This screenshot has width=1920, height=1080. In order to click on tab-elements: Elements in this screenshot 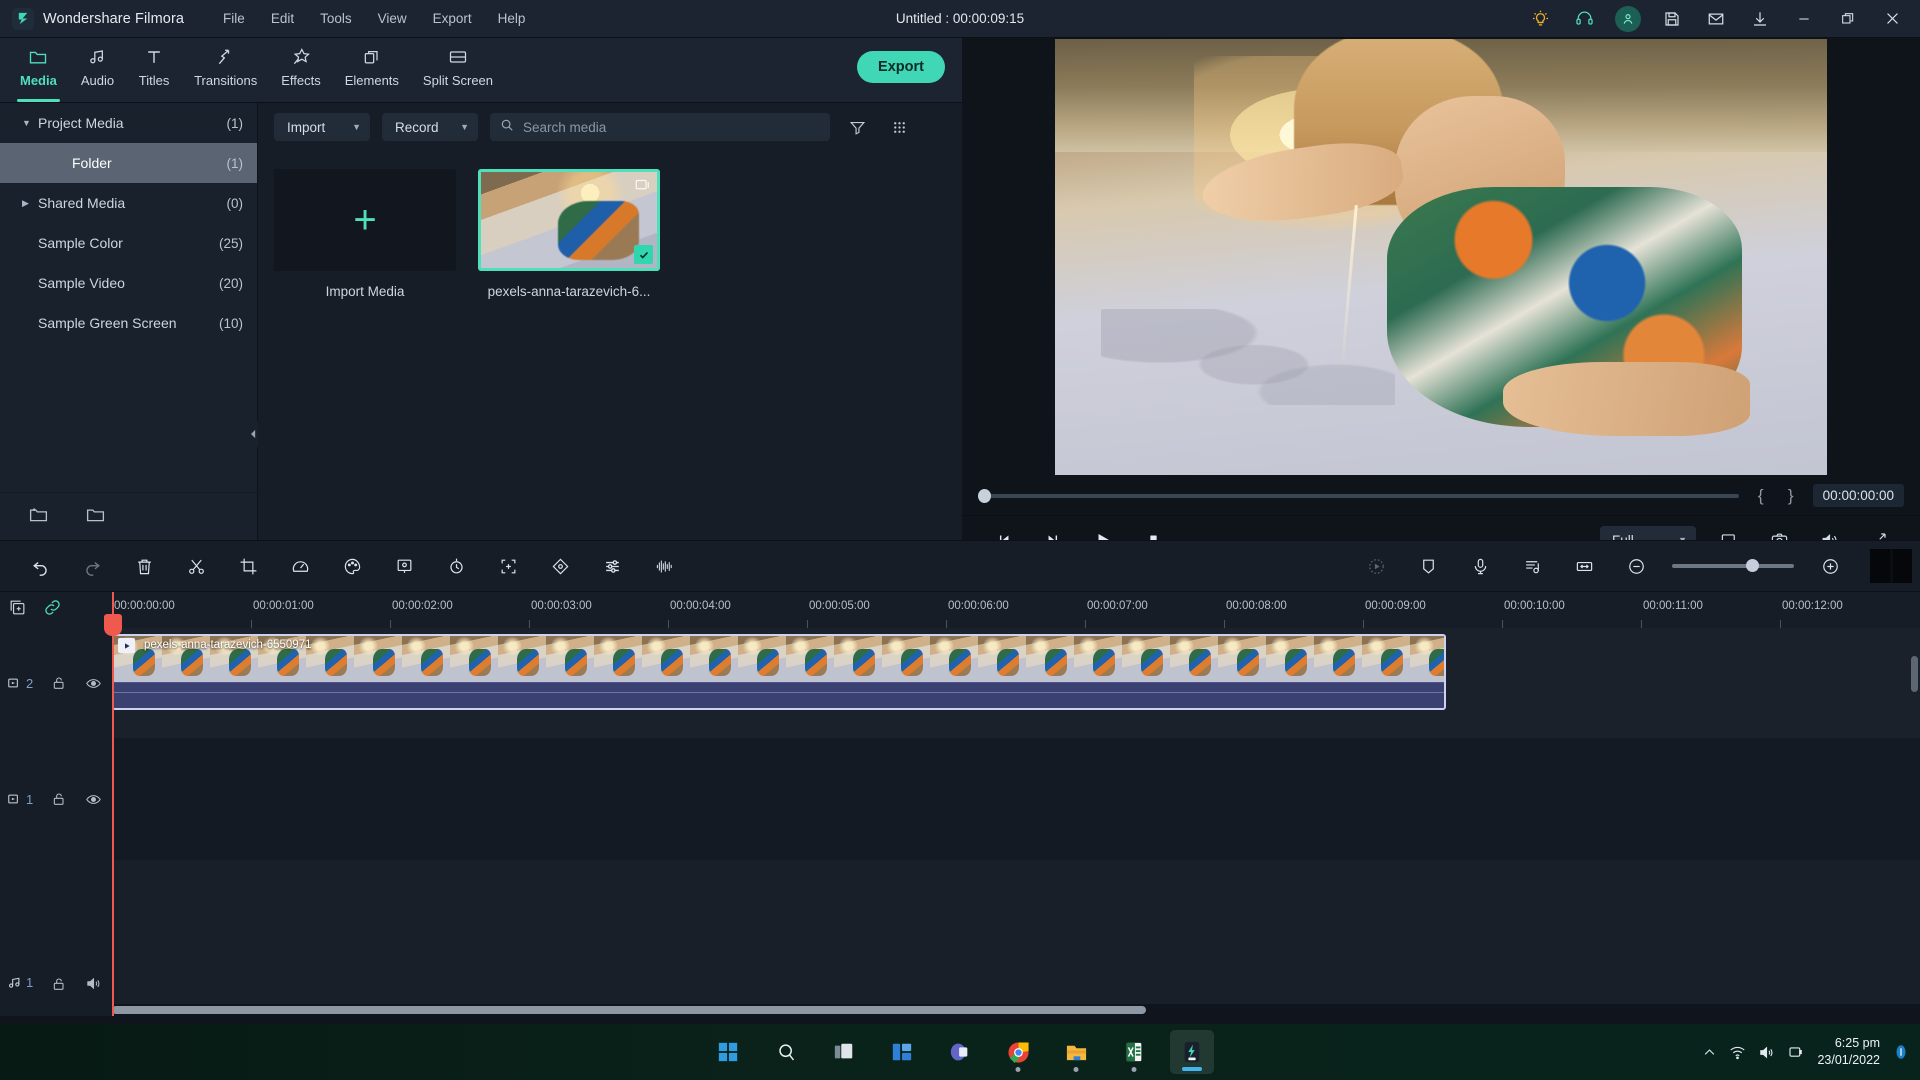, I will do `click(372, 70)`.